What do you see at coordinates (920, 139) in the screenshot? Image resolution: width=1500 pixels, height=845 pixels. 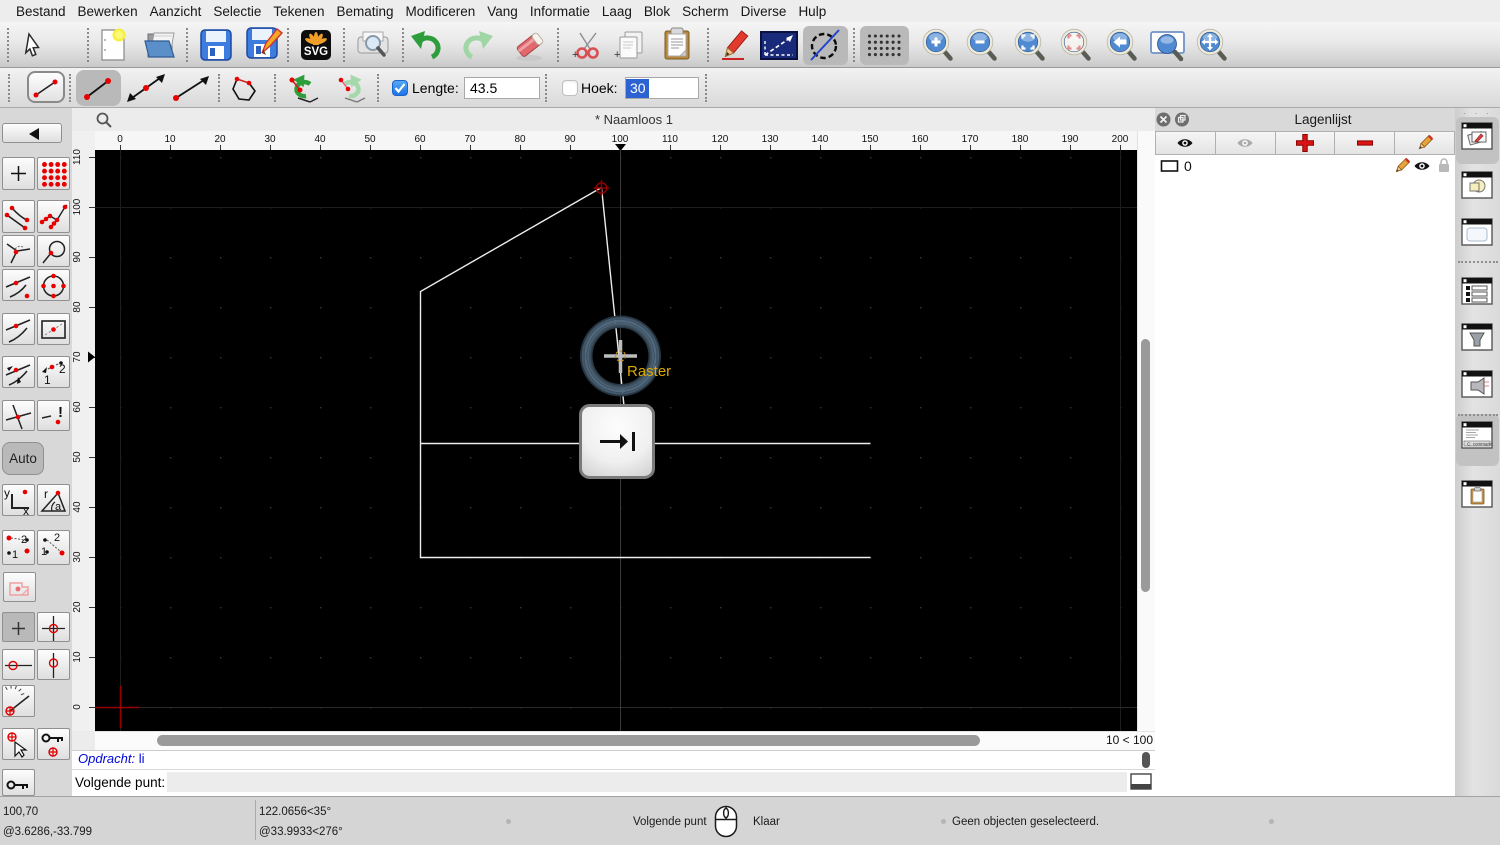 I see `svg-text: 160` at bounding box center [920, 139].